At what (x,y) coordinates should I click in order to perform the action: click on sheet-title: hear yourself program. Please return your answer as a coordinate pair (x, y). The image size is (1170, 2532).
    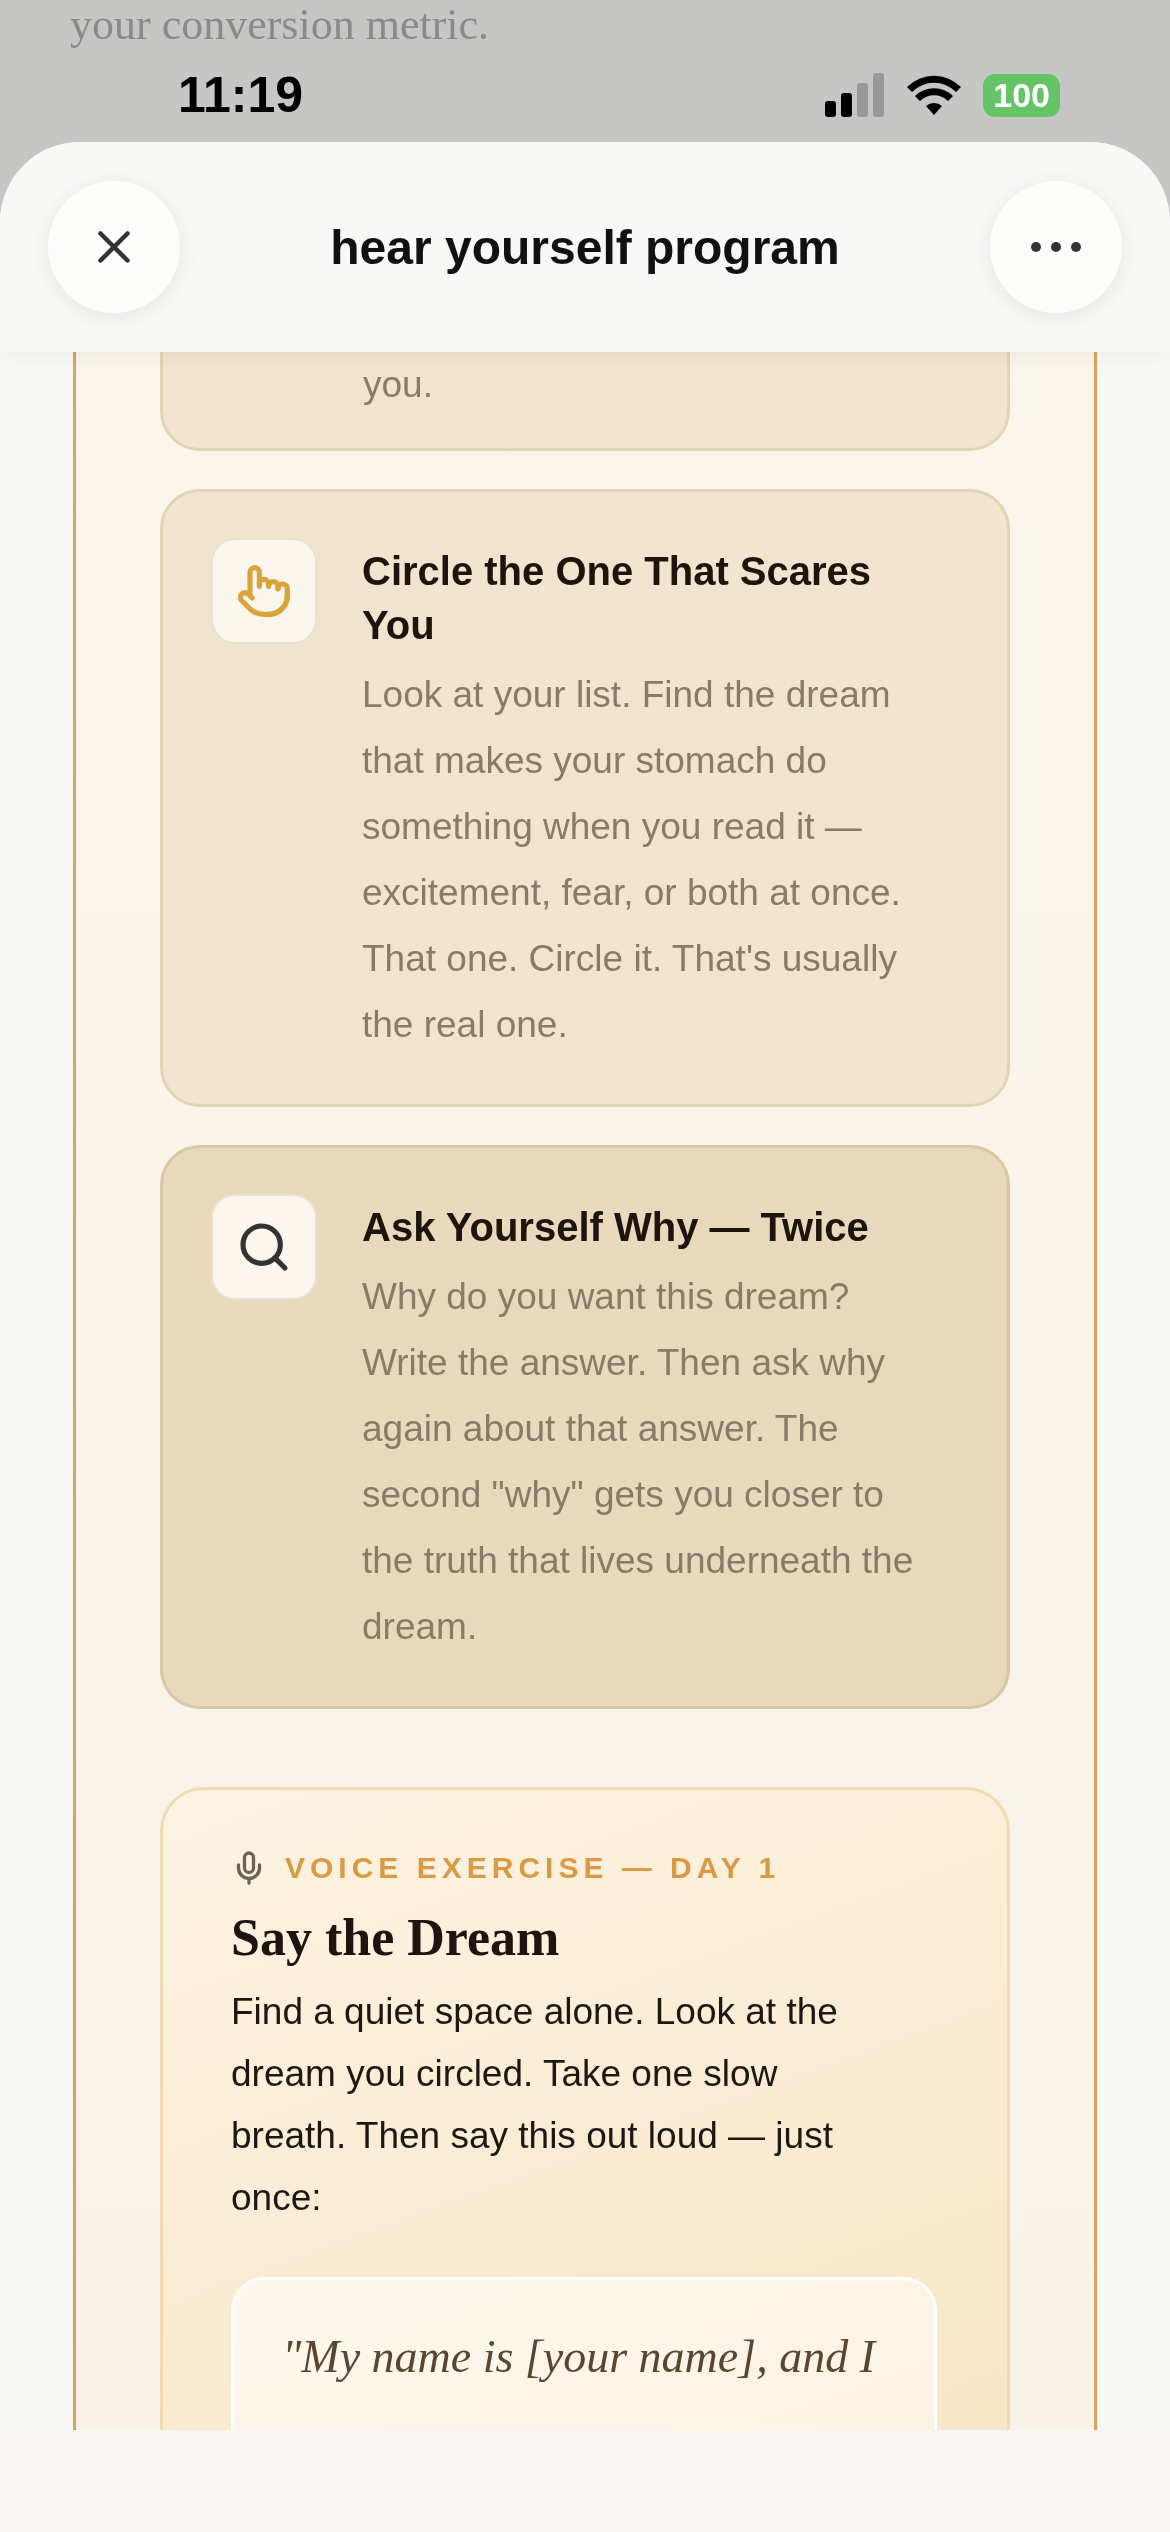
    Looking at the image, I should click on (585, 247).